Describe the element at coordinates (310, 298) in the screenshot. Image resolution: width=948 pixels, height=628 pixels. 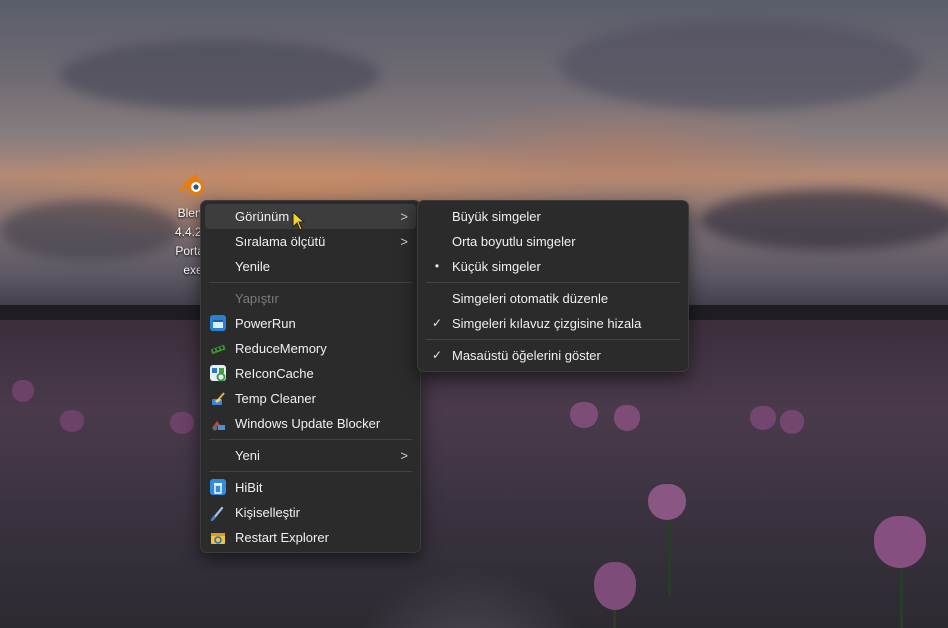
I see `menu-item-paste: Yapıştır` at that location.